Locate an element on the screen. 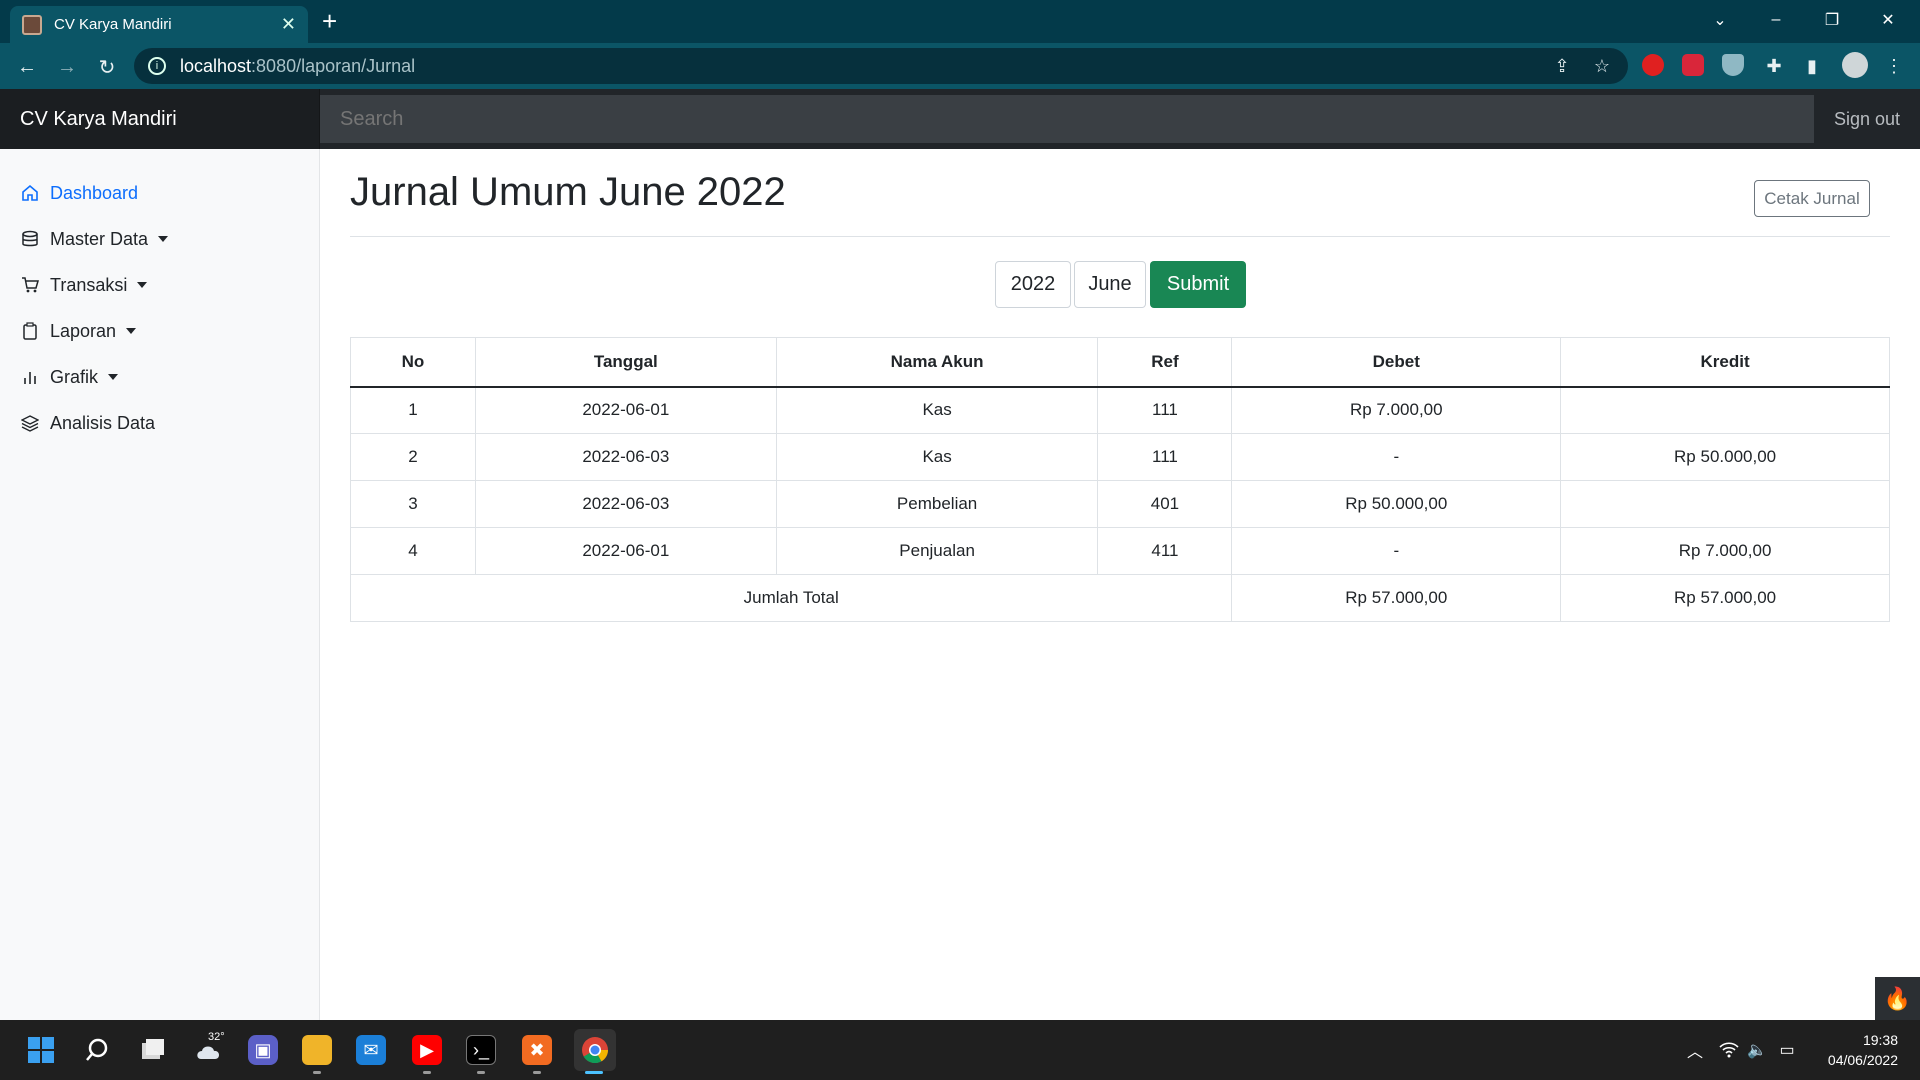 The image size is (1920, 1080). wifi-icon is located at coordinates (1729, 1050).